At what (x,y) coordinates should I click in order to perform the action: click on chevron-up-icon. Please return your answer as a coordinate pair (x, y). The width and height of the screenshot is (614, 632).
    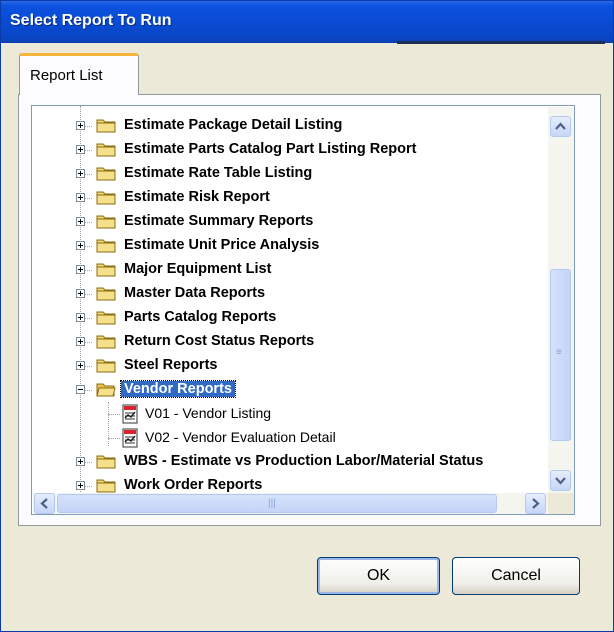
    Looking at the image, I should click on (560, 126).